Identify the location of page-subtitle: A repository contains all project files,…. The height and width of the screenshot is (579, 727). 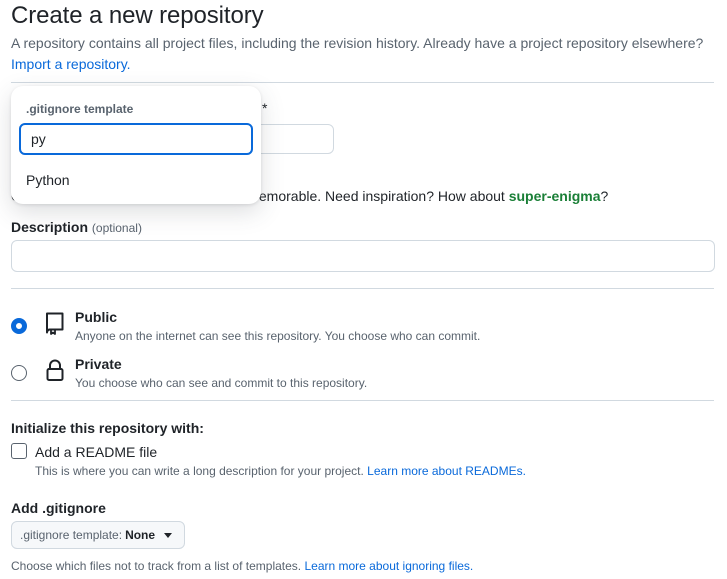
(357, 43).